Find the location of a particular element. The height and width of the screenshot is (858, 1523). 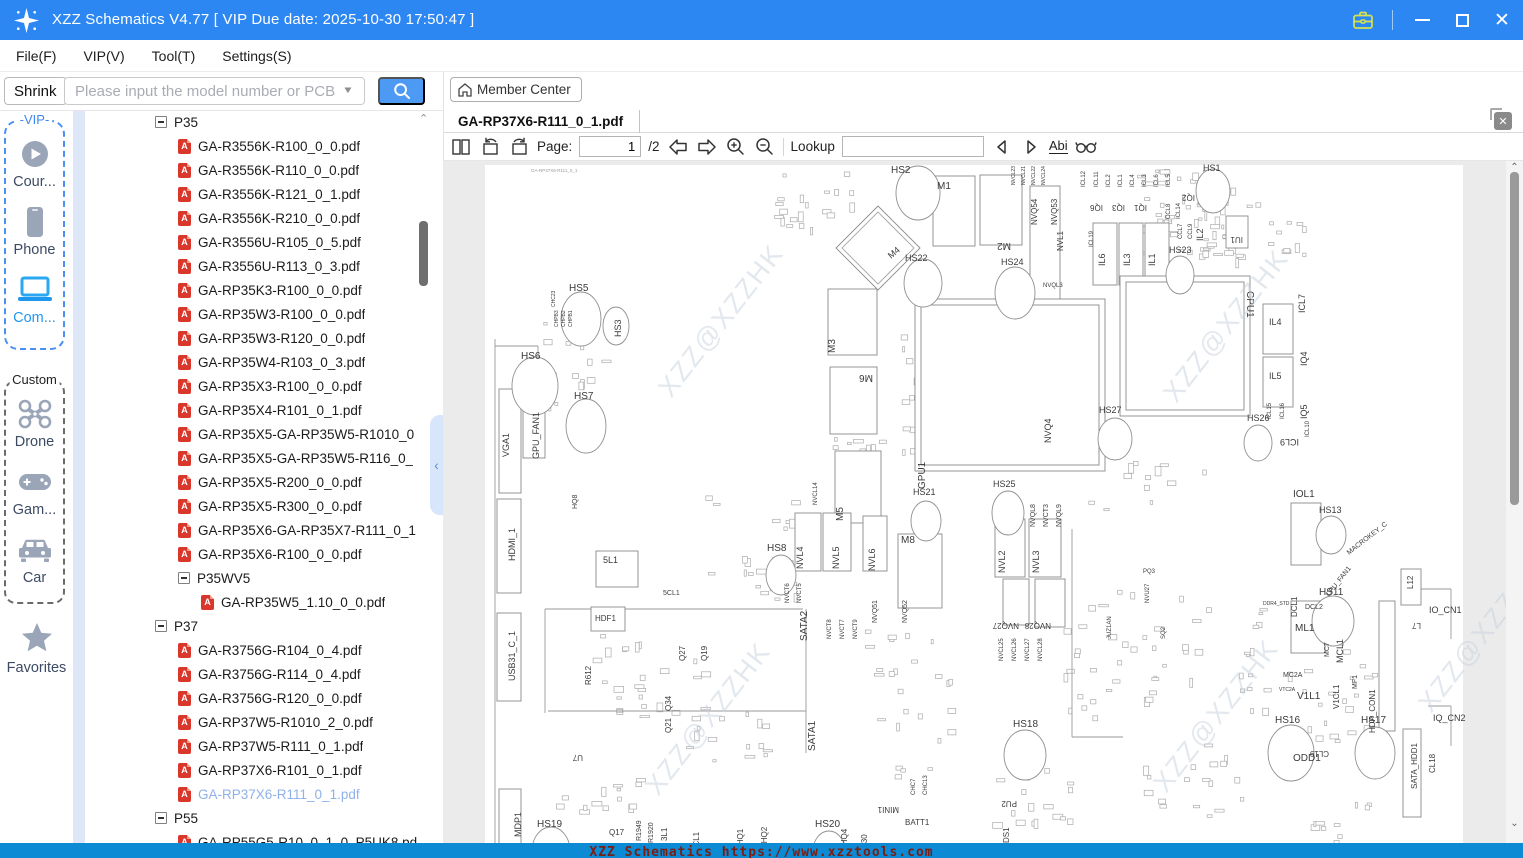

tree-item: A GA-RP37X6-R111_0_1.pdf is located at coordinates (251, 794).